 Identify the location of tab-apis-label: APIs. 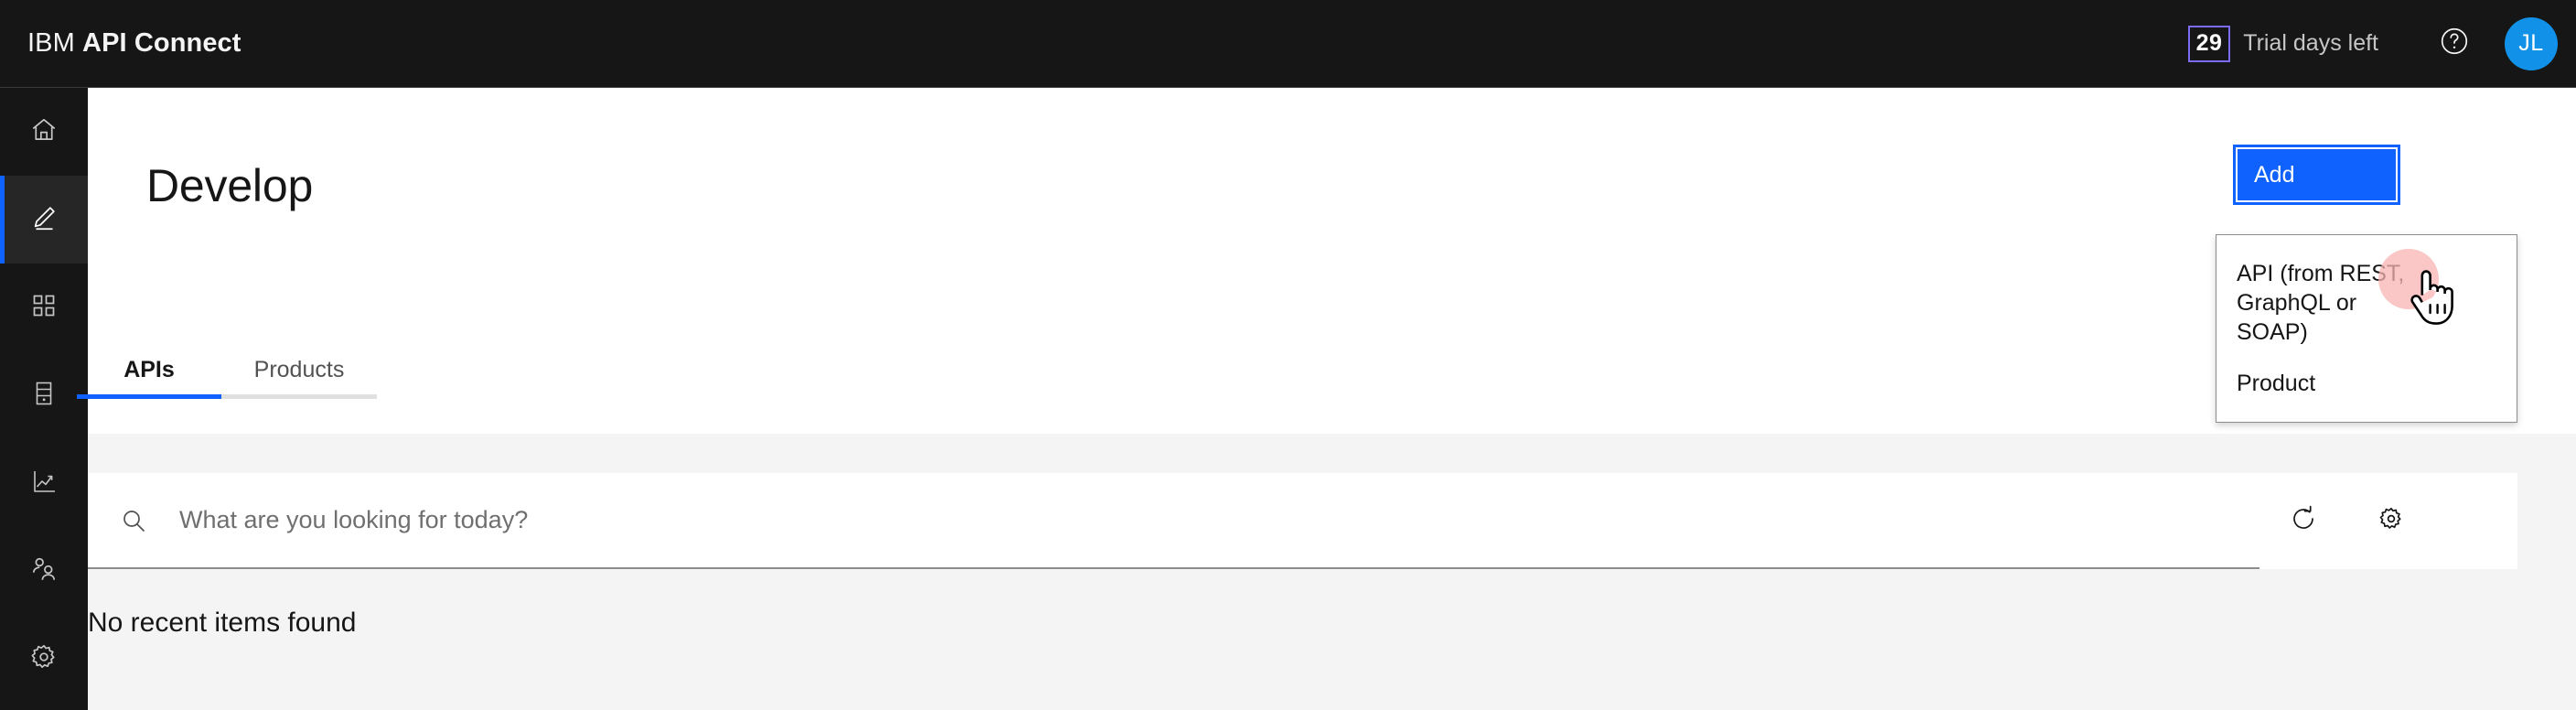
(149, 370).